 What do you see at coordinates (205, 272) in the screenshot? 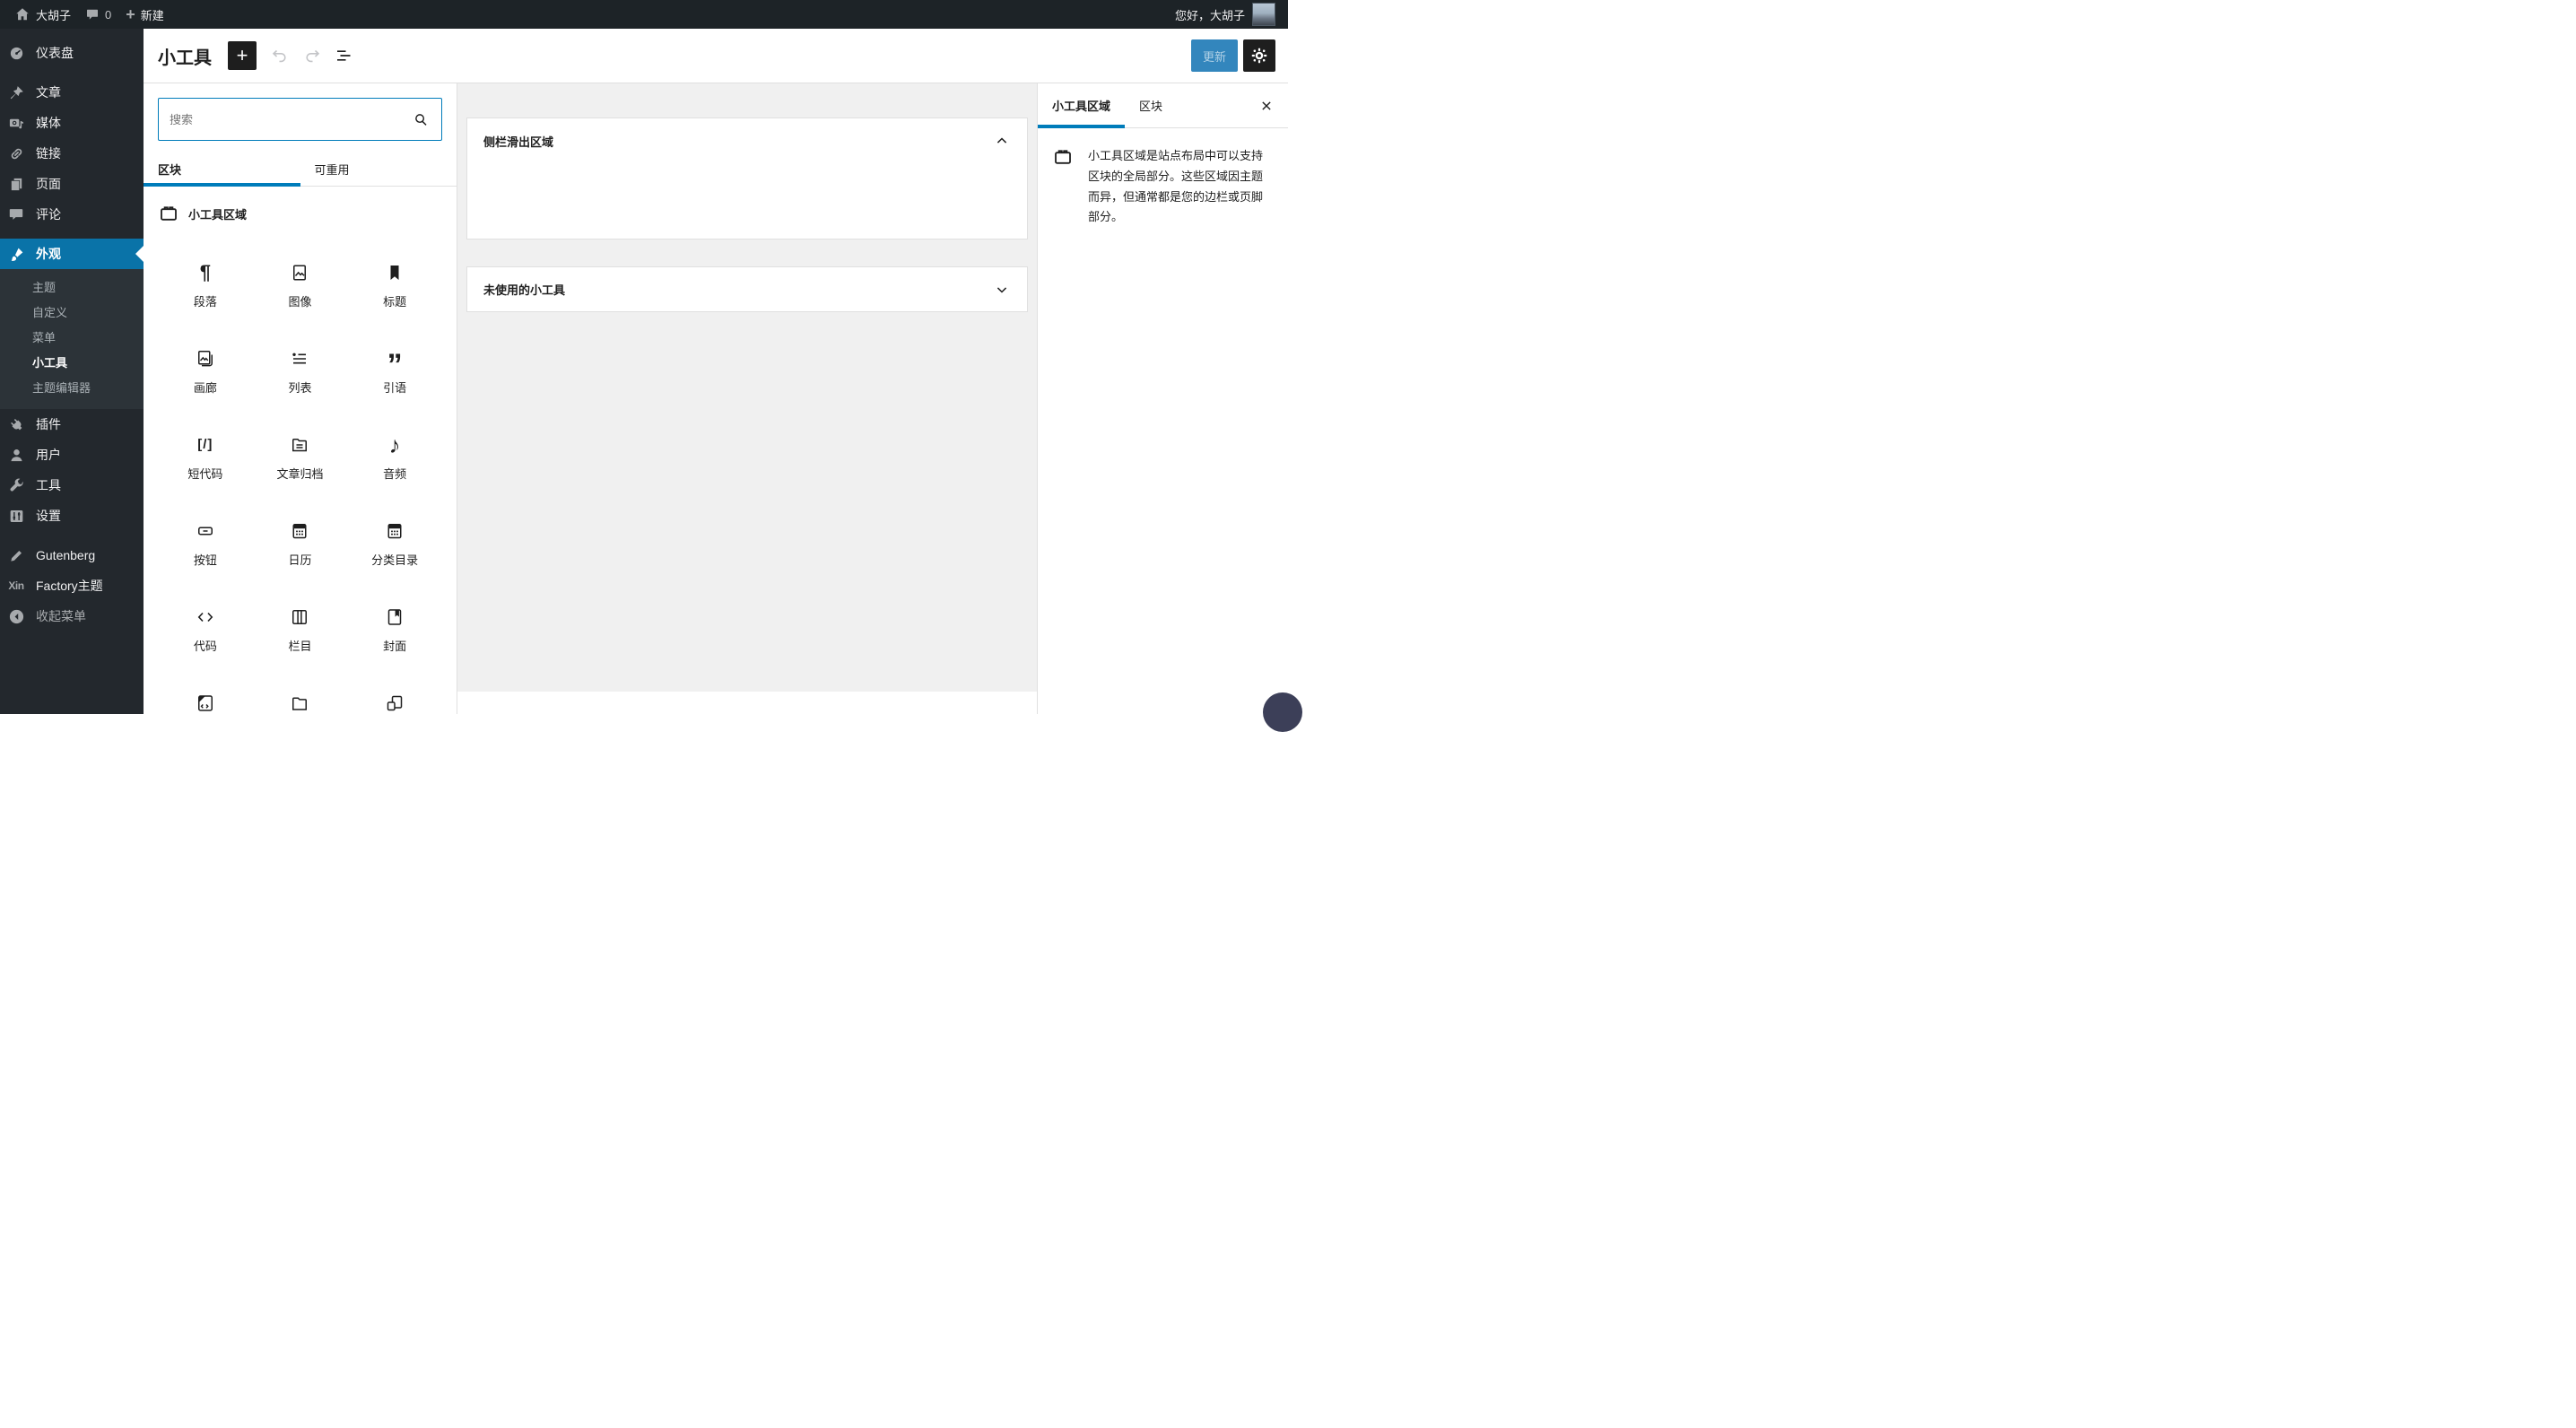
I see `paragraph-icon: ¶` at bounding box center [205, 272].